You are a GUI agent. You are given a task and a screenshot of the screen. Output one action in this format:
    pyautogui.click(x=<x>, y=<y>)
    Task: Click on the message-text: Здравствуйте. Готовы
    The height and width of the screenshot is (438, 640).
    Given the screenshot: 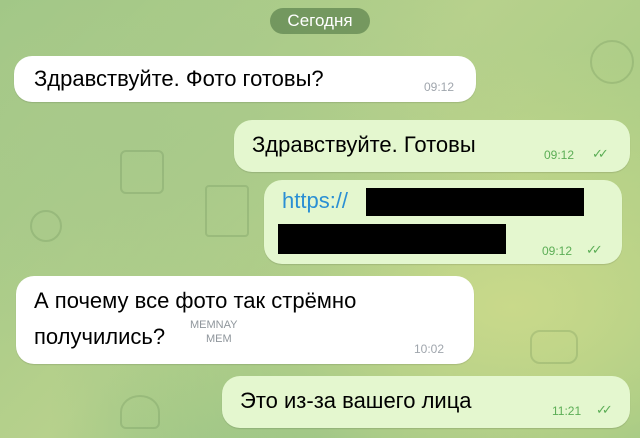 What is the action you would take?
    pyautogui.click(x=364, y=144)
    